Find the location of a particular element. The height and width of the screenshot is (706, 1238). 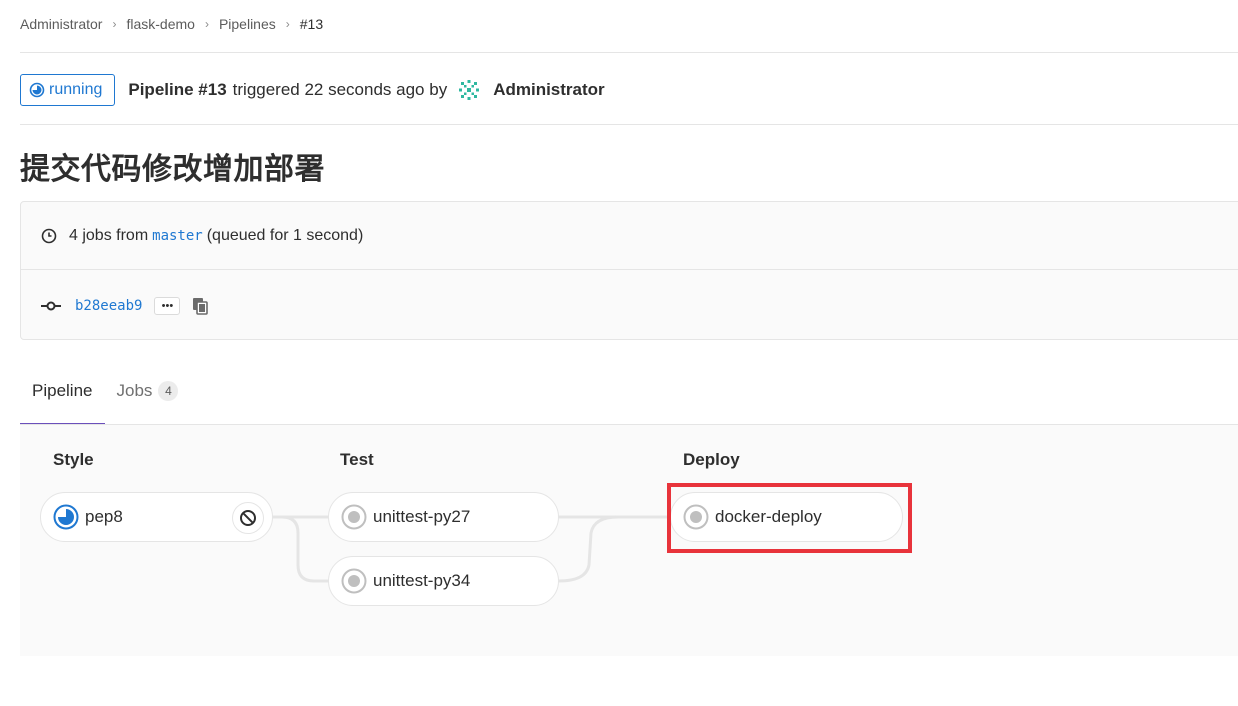

stage-title-deploy: Deploy is located at coordinates (711, 459).